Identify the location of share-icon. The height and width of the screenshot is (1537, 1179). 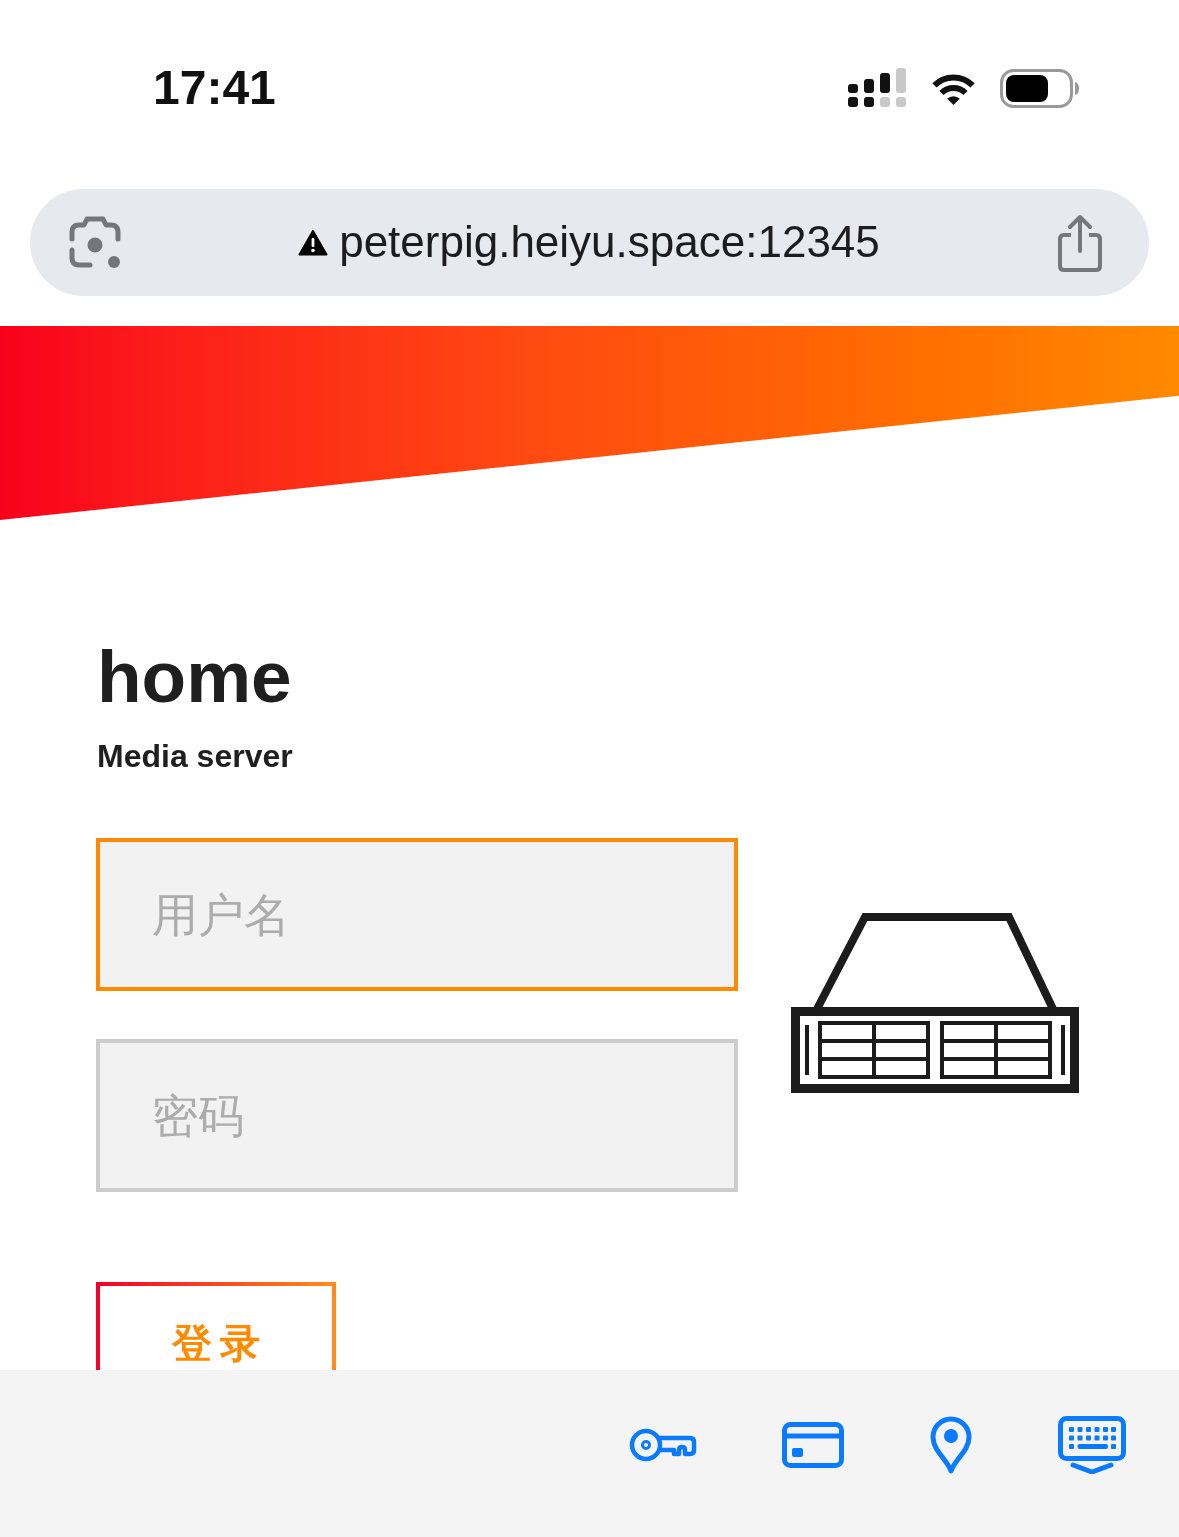
(1080, 242).